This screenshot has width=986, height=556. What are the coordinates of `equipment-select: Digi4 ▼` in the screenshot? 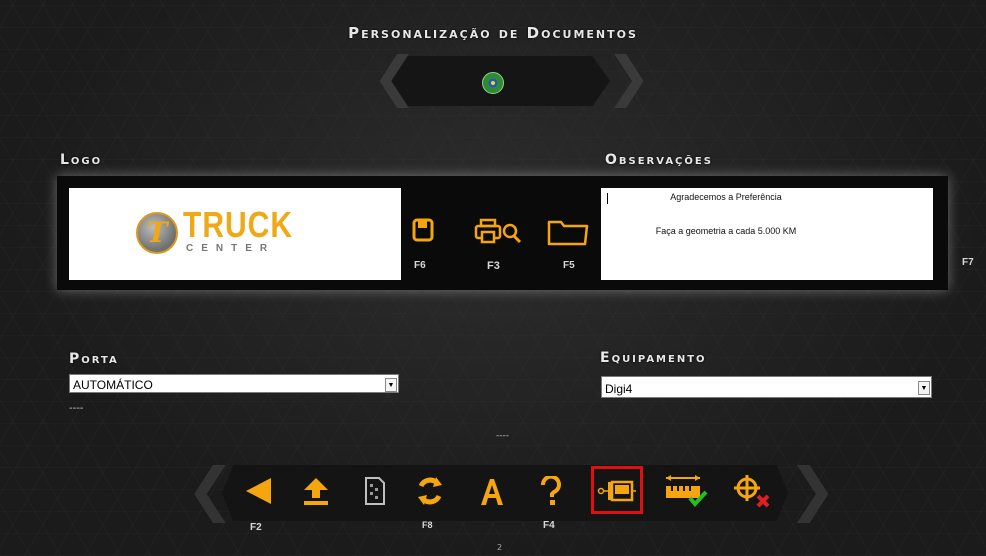 It's located at (766, 387).